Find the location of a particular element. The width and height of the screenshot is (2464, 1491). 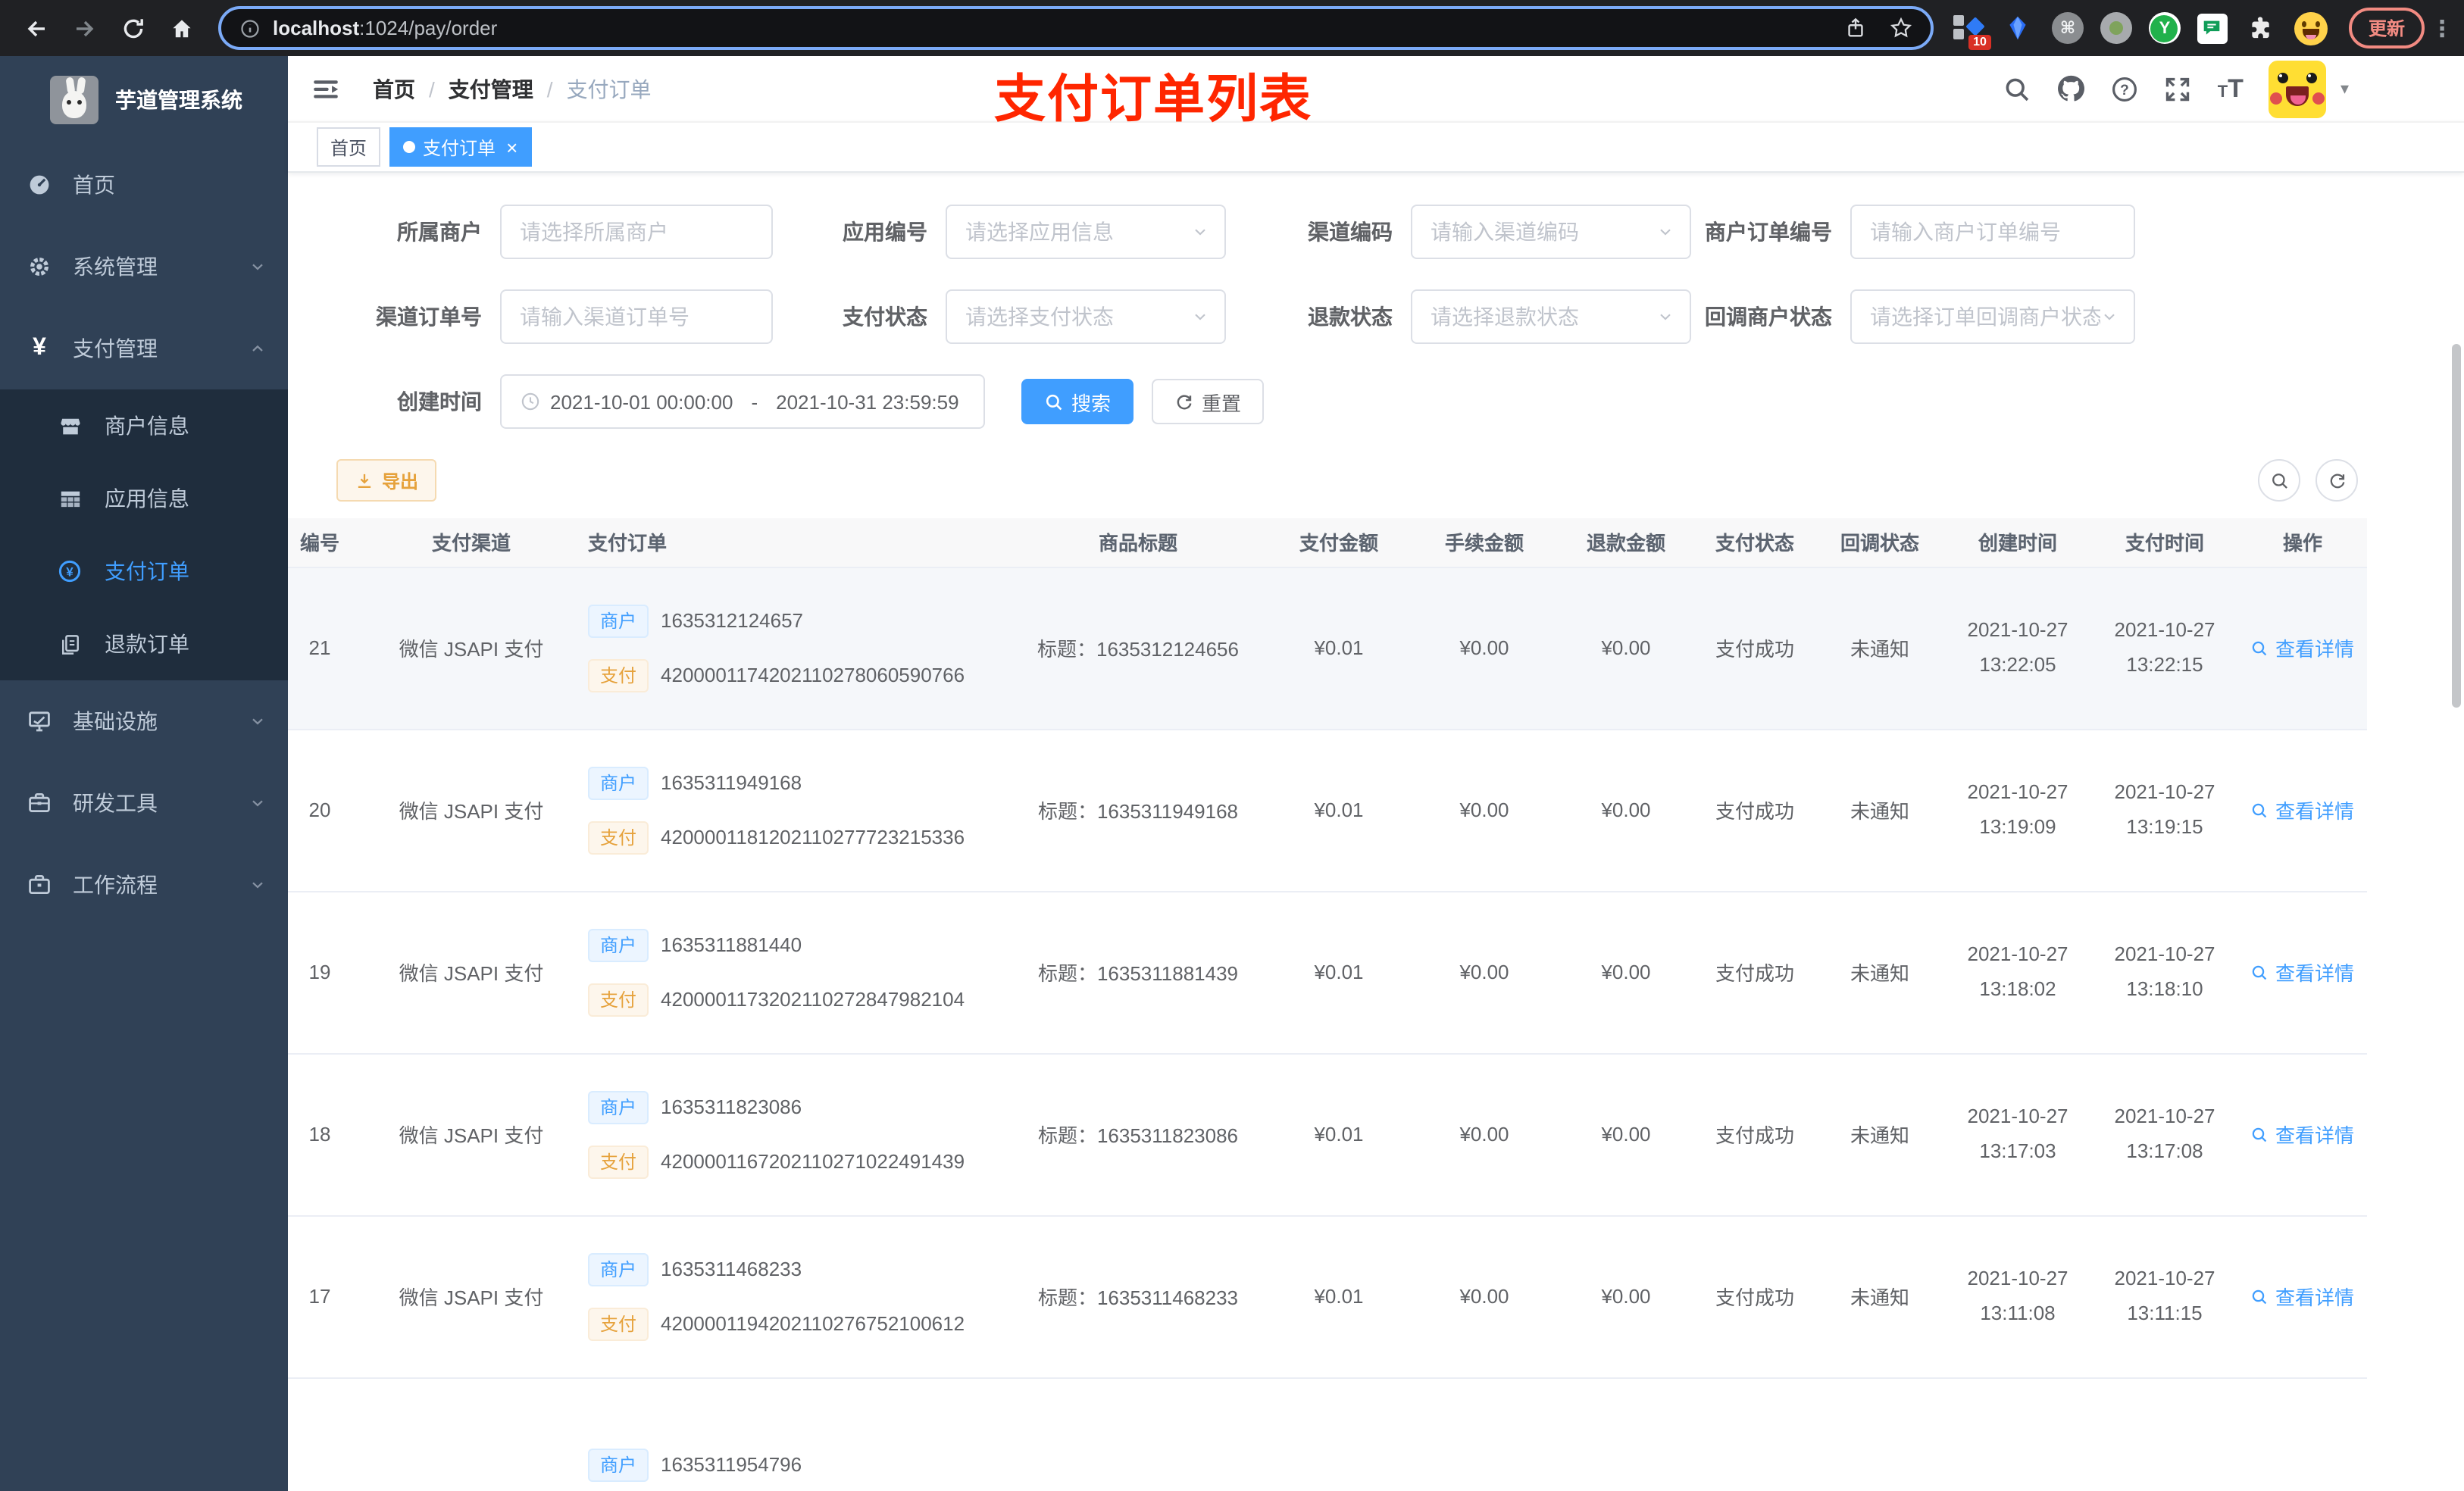

header-search-button is located at coordinates (2017, 88).